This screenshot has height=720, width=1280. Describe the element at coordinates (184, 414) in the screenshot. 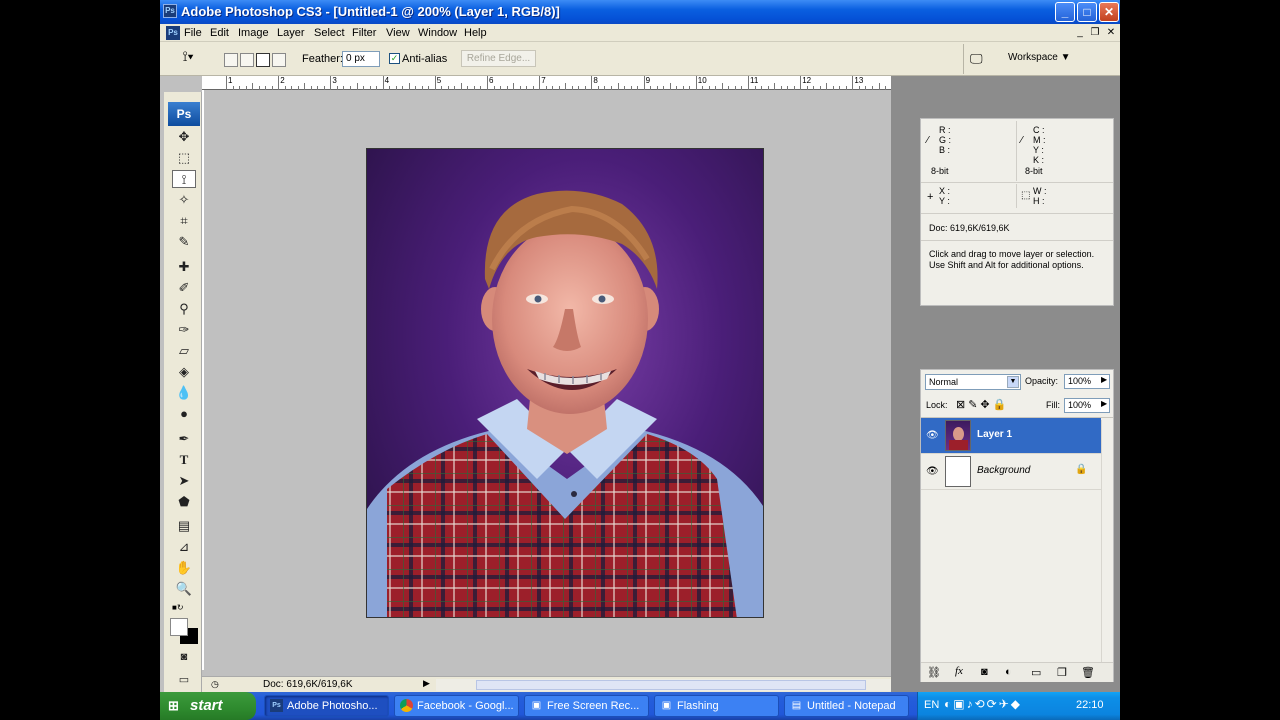

I see `dodge-tool: ●` at that location.